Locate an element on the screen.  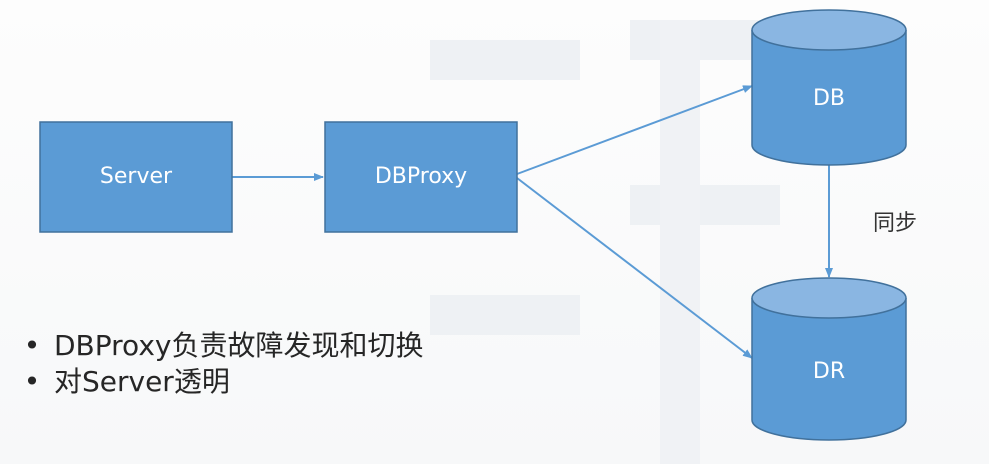
server-node: Server is located at coordinates (136, 177).